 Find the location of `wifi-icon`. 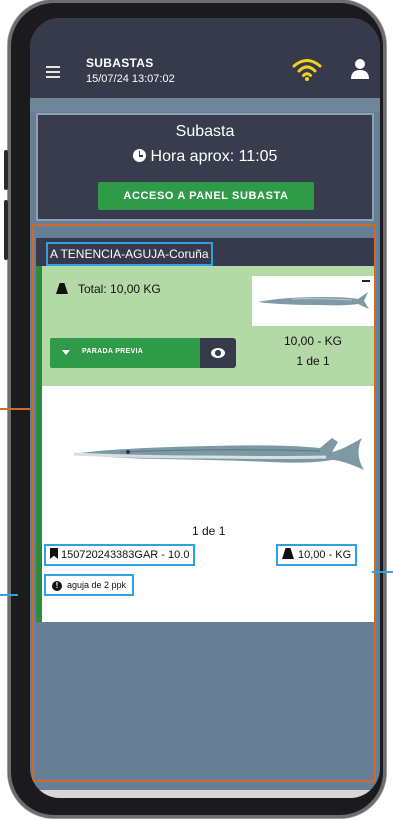

wifi-icon is located at coordinates (307, 70).